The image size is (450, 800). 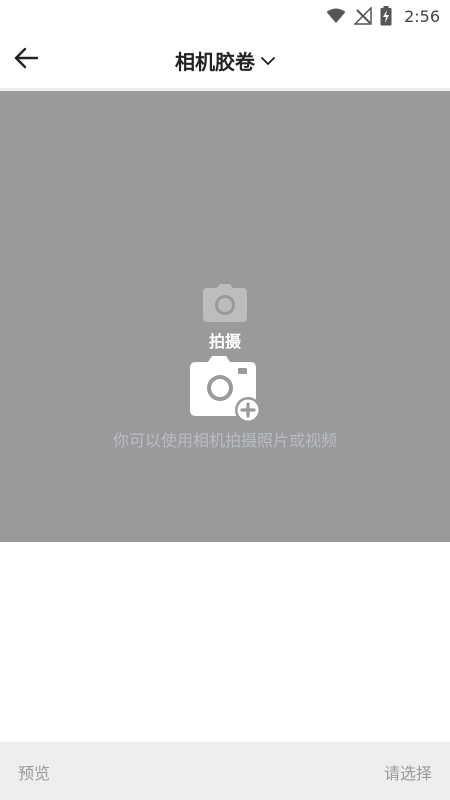 I want to click on shoot-button: 拍摄, so click(x=225, y=317).